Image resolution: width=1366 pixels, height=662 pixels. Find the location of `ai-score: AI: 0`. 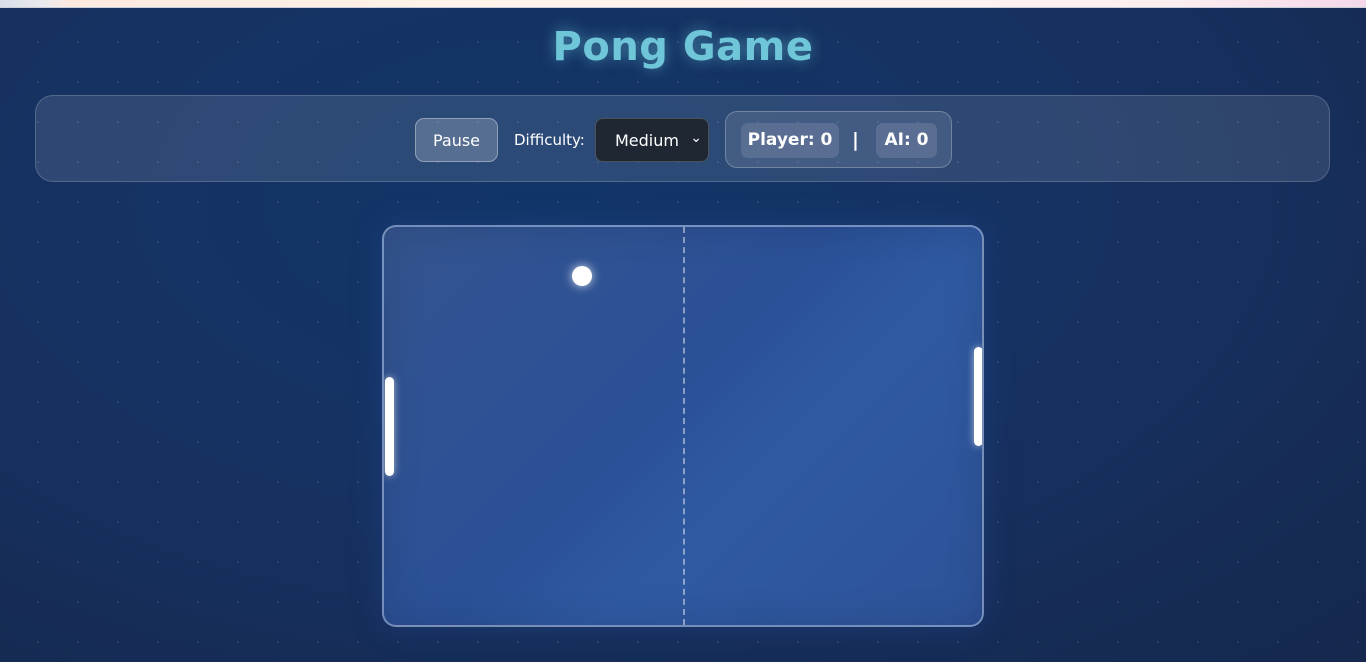

ai-score: AI: 0 is located at coordinates (906, 140).